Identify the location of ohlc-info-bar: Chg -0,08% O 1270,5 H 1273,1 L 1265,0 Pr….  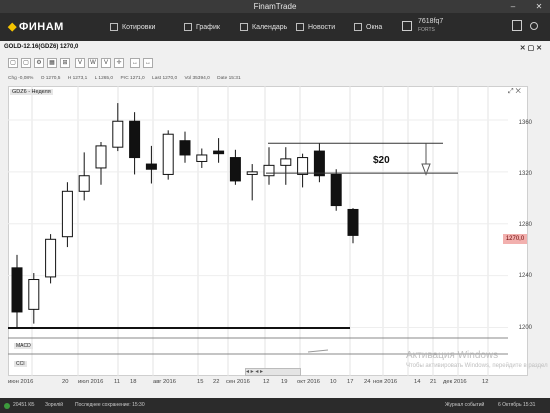
(127, 78).